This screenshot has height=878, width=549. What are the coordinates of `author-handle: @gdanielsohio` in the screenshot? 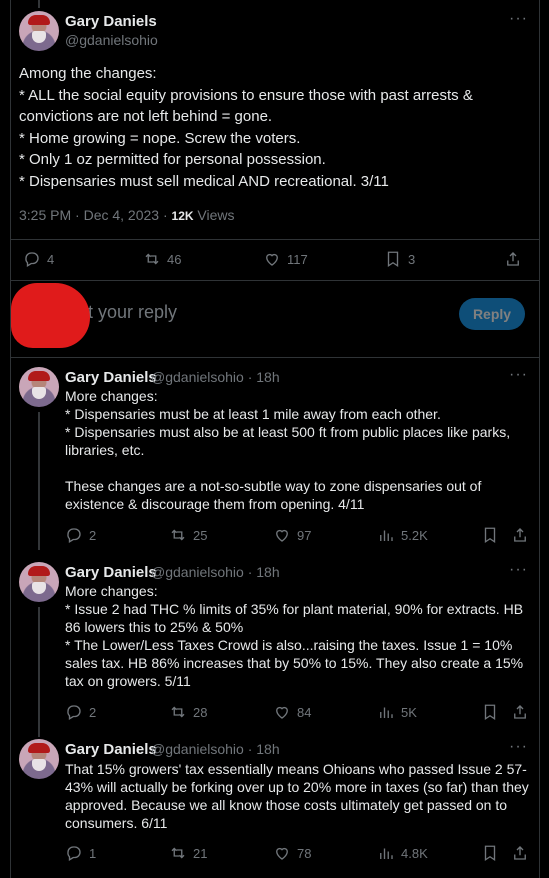 It's located at (111, 40).